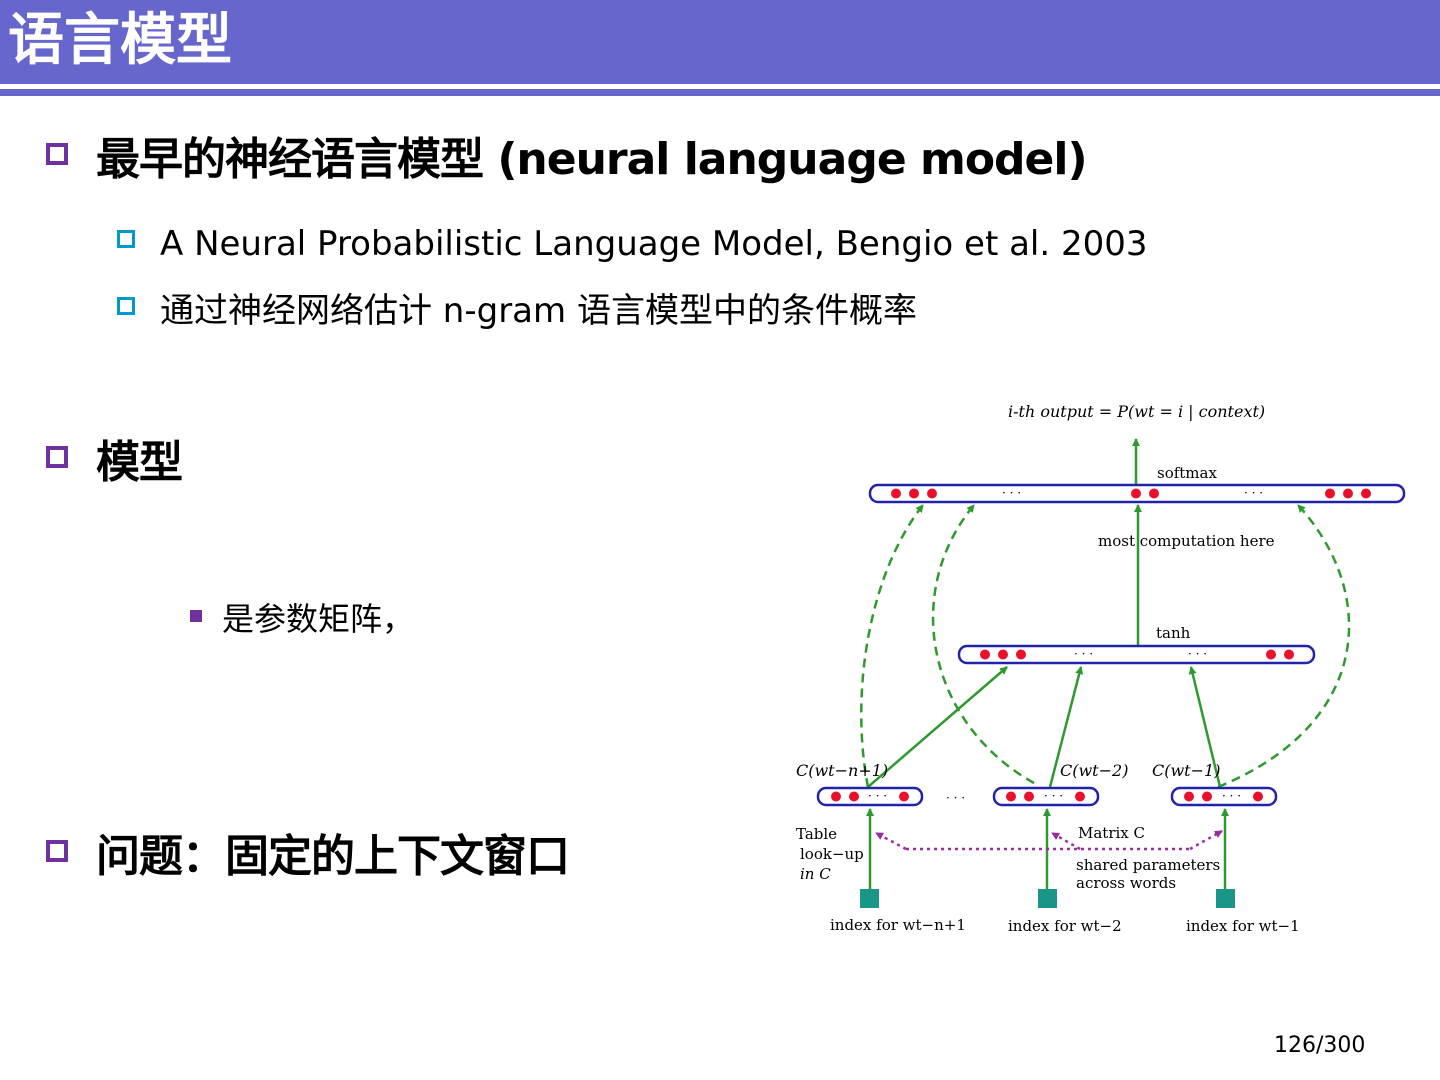  I want to click on bullet-model: 模型, so click(139, 462).